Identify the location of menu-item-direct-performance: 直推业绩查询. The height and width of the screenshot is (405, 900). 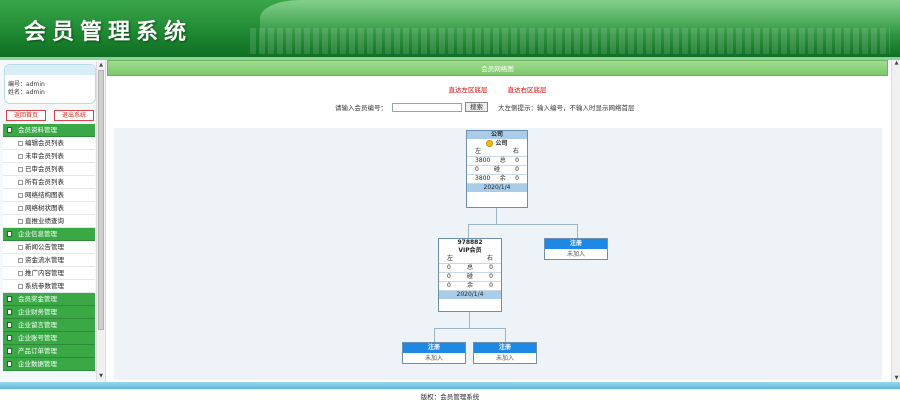
(49, 221).